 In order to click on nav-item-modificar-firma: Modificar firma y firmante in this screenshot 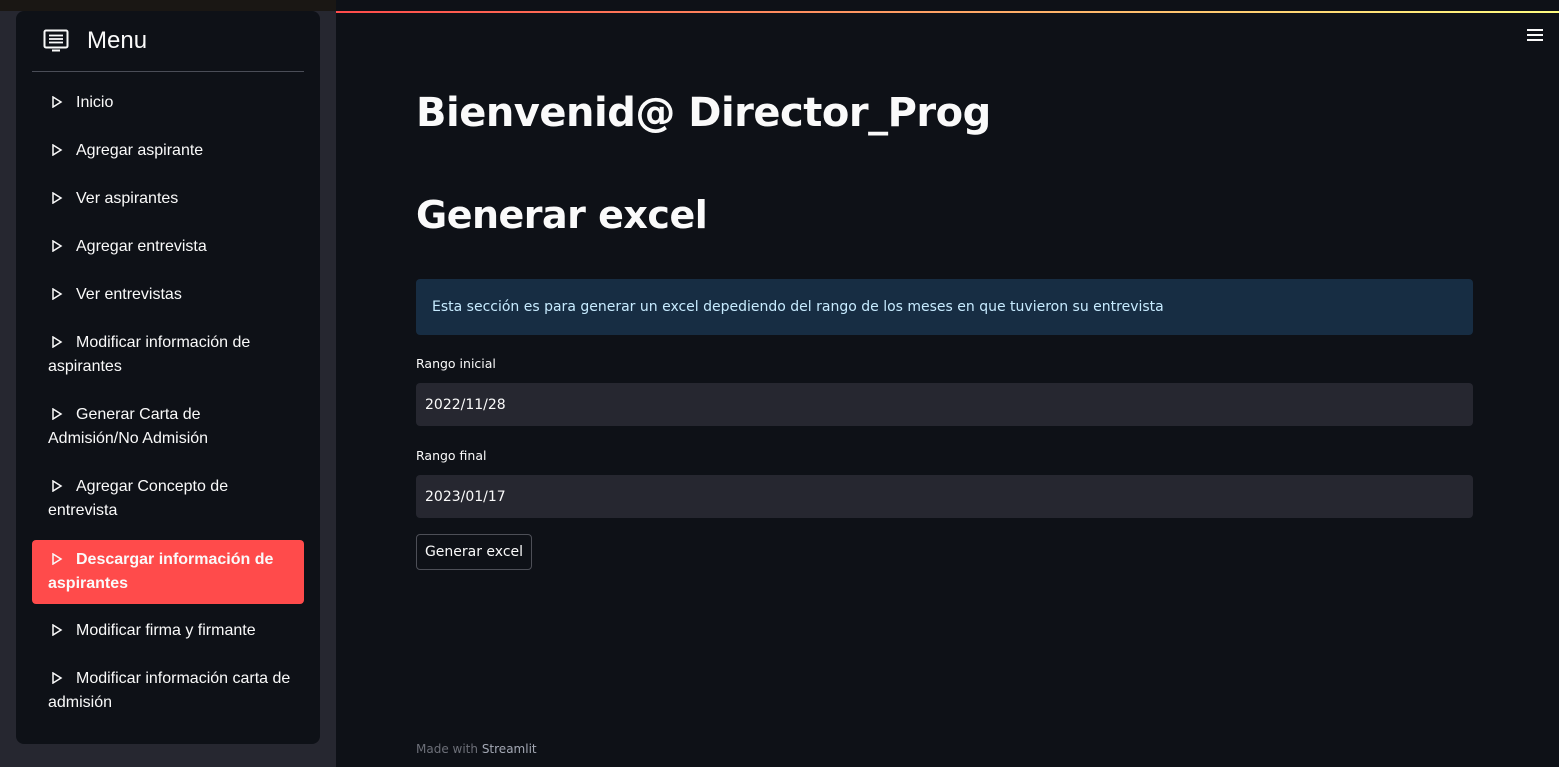, I will do `click(168, 631)`.